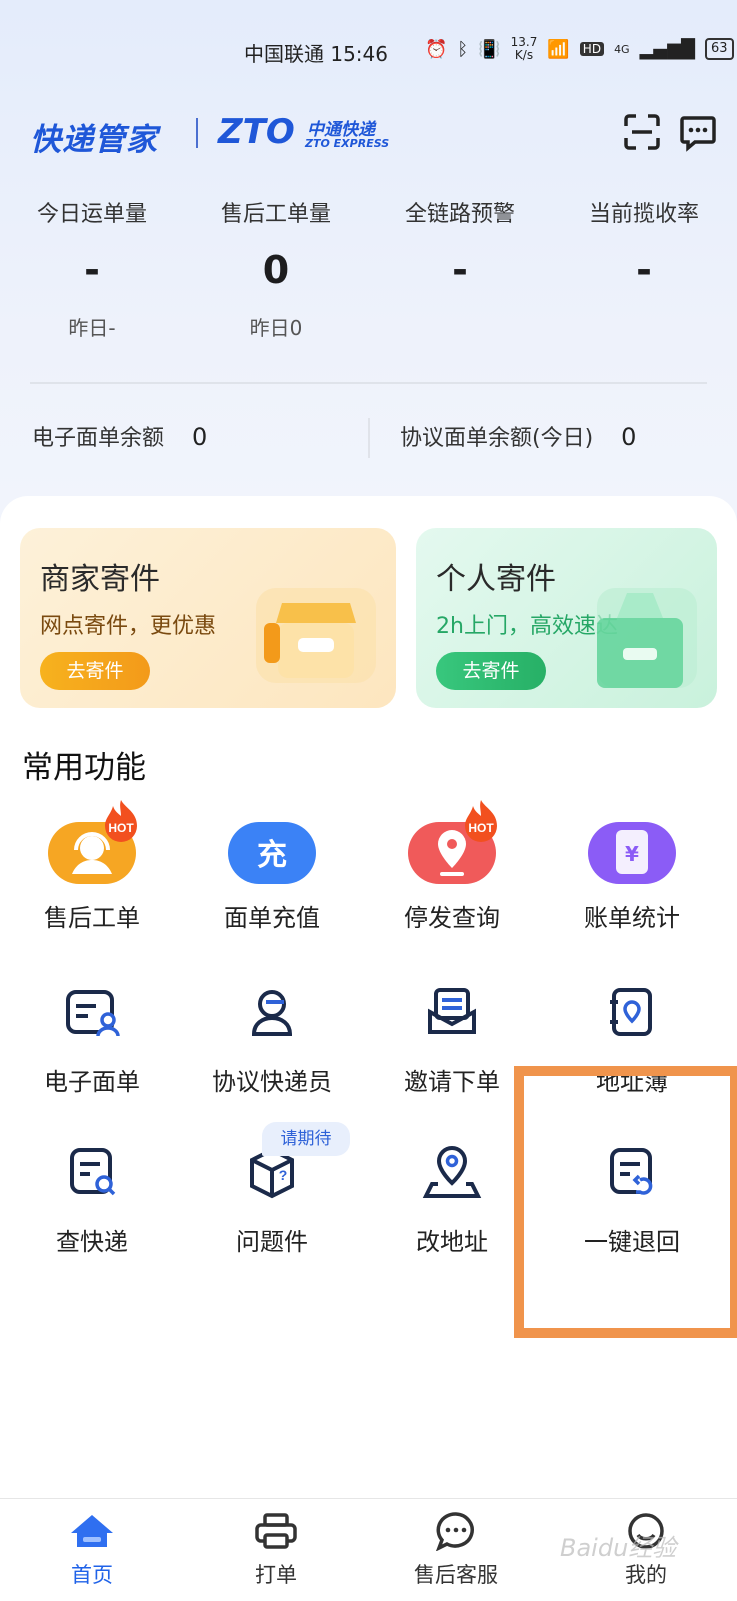 The height and width of the screenshot is (1601, 737). I want to click on nav-print: 打单, so click(276, 1550).